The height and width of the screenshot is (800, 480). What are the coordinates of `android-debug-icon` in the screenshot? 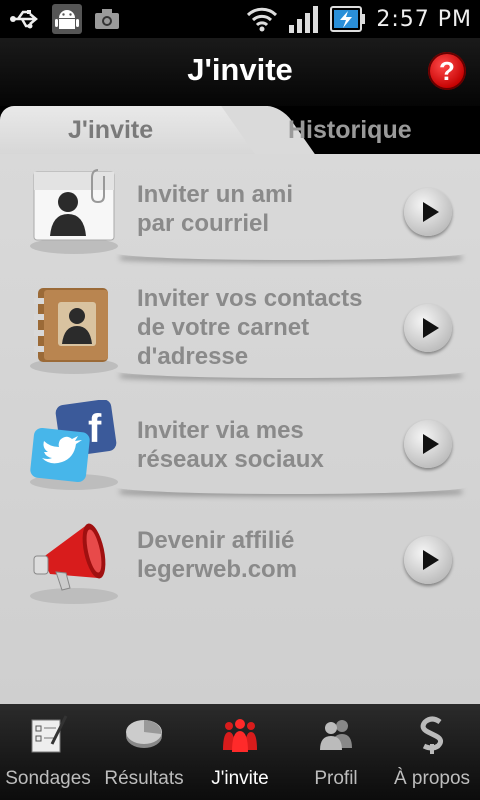 It's located at (67, 19).